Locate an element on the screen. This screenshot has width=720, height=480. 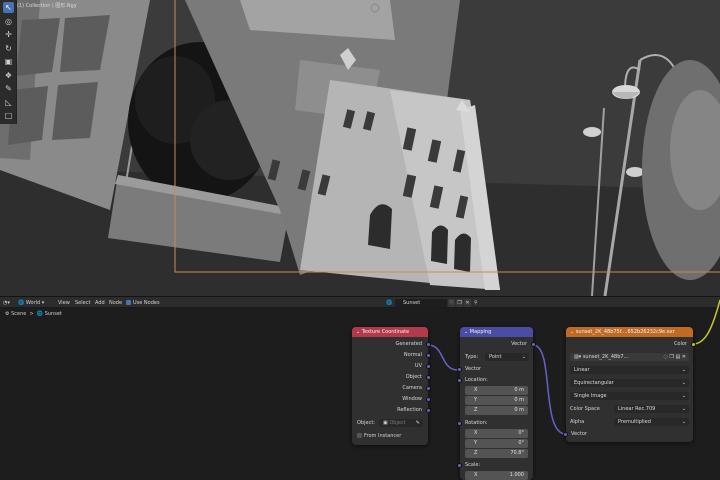
unlink-icon: ✕ is located at coordinates (467, 303).